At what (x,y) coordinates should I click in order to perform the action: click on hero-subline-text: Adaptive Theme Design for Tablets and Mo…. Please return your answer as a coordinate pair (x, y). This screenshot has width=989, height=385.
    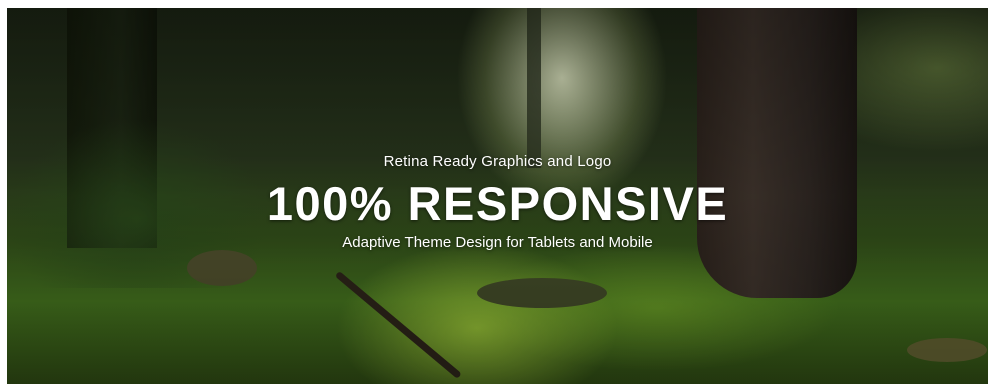
    Looking at the image, I should click on (497, 242).